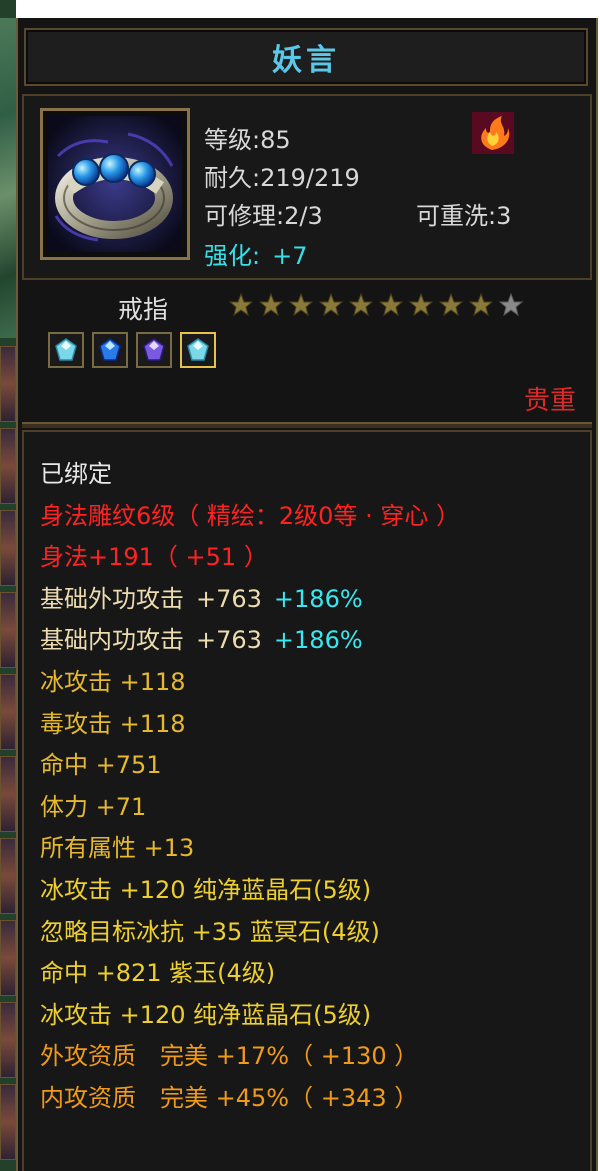 The image size is (600, 1171). What do you see at coordinates (229, 598) in the screenshot?
I see `ext-attack-value: +763` at bounding box center [229, 598].